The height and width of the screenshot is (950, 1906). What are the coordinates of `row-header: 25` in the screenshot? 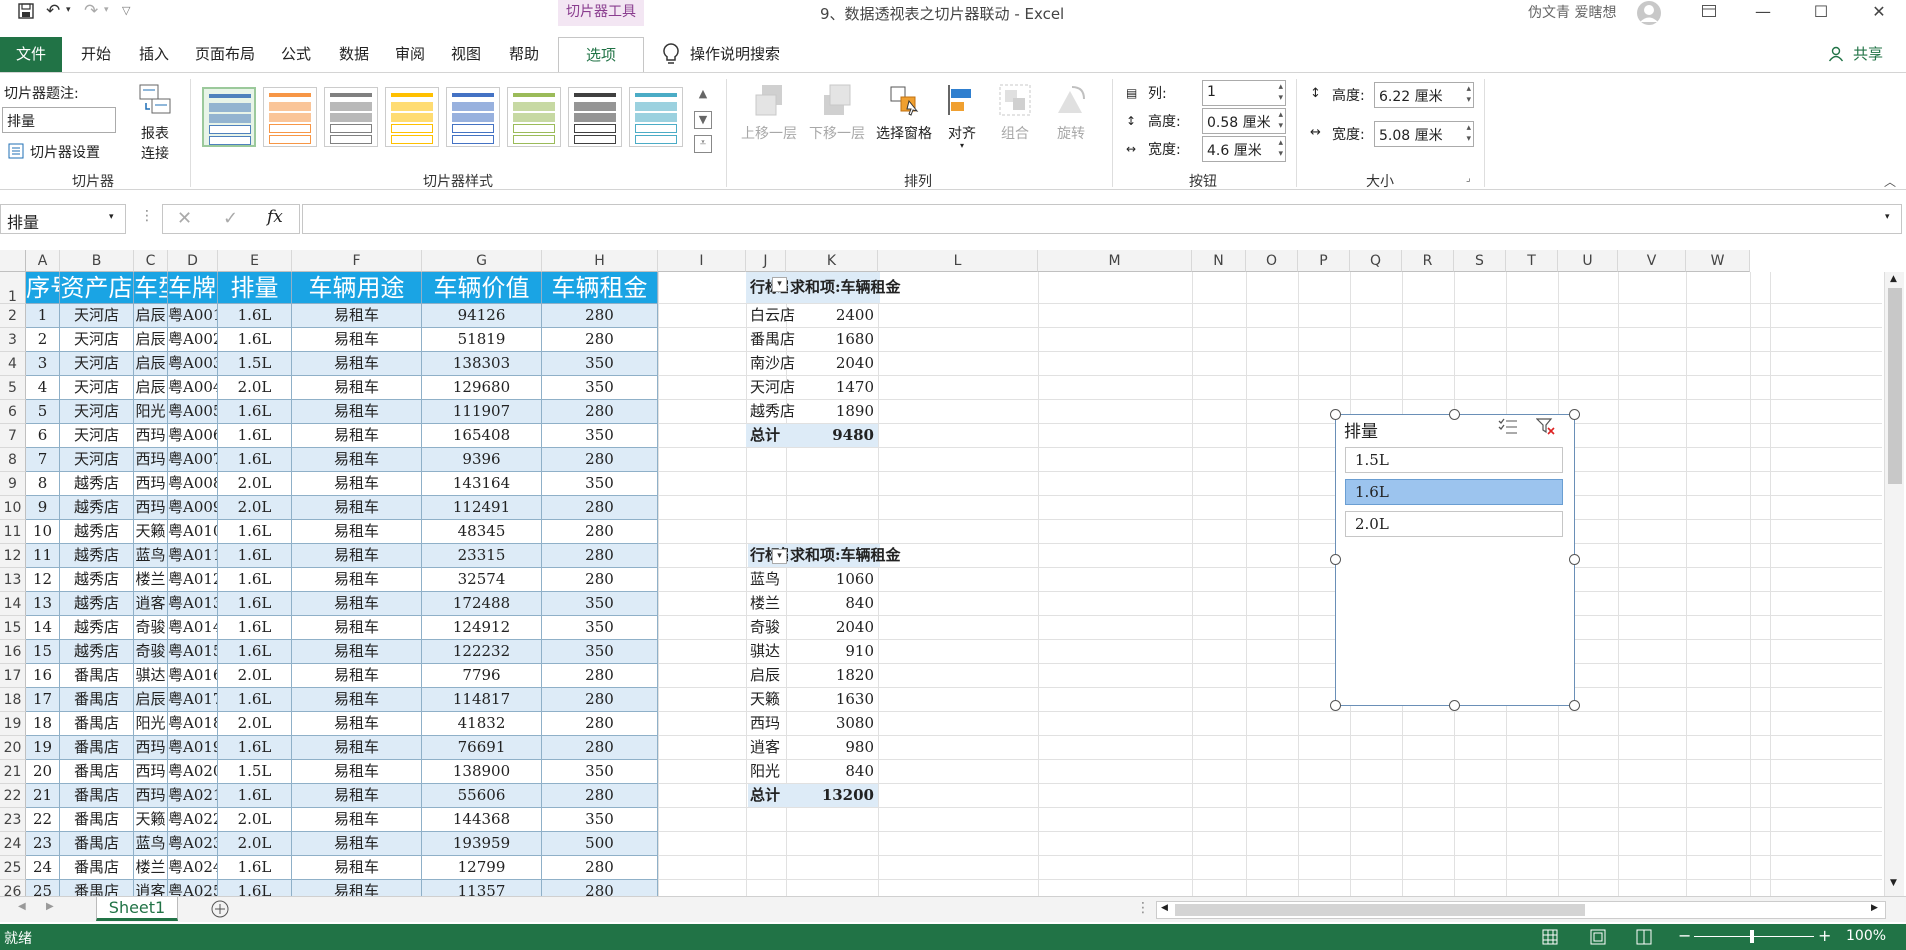 It's located at (13, 868).